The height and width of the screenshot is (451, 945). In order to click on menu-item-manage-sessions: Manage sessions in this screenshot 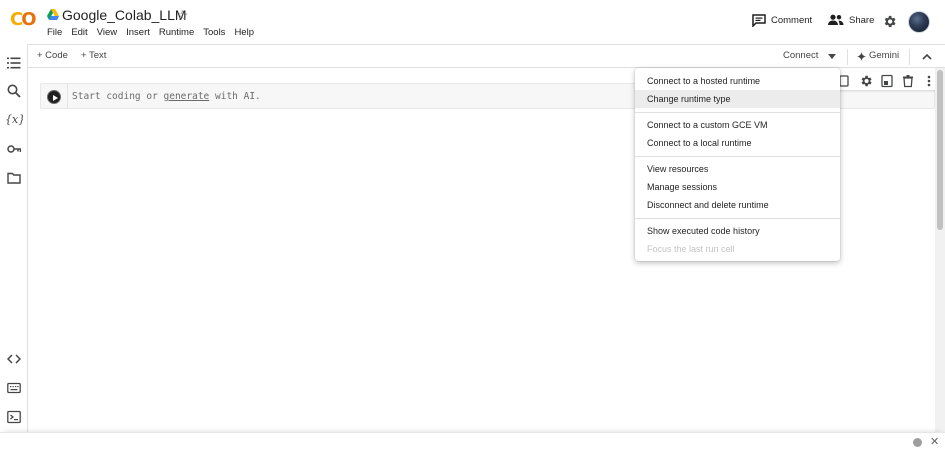, I will do `click(737, 187)`.